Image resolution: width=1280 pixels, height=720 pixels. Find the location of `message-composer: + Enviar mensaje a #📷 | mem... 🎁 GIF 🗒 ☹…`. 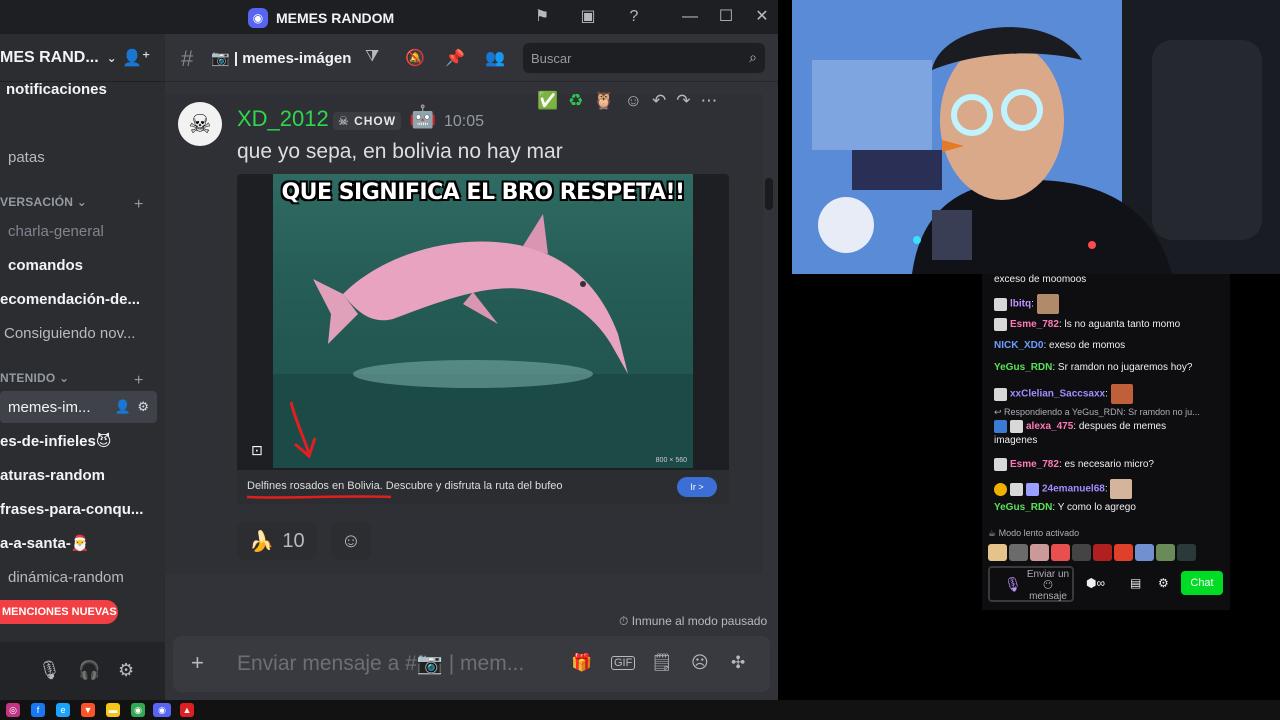

message-composer: + Enviar mensaje a #📷 | mem... 🎁 GIF 🗒 ☹… is located at coordinates (471, 664).